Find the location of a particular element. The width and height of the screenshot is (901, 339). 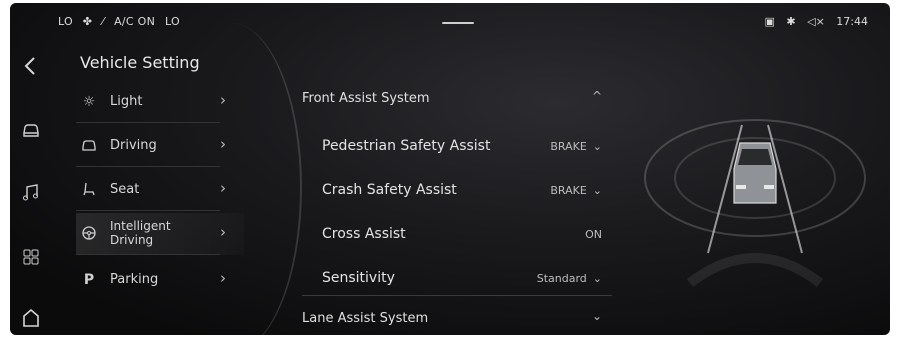

menu-item-light: ☼ Light › is located at coordinates (160, 102).